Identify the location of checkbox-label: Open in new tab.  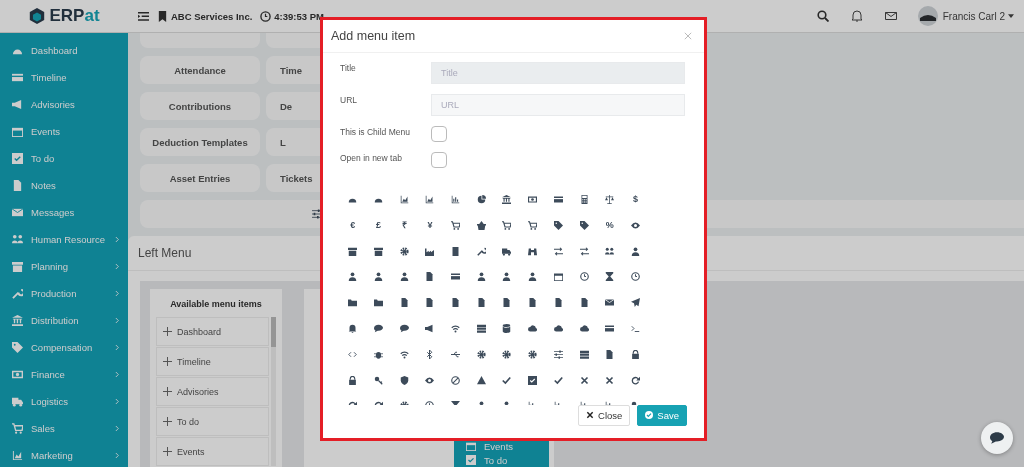
(371, 157).